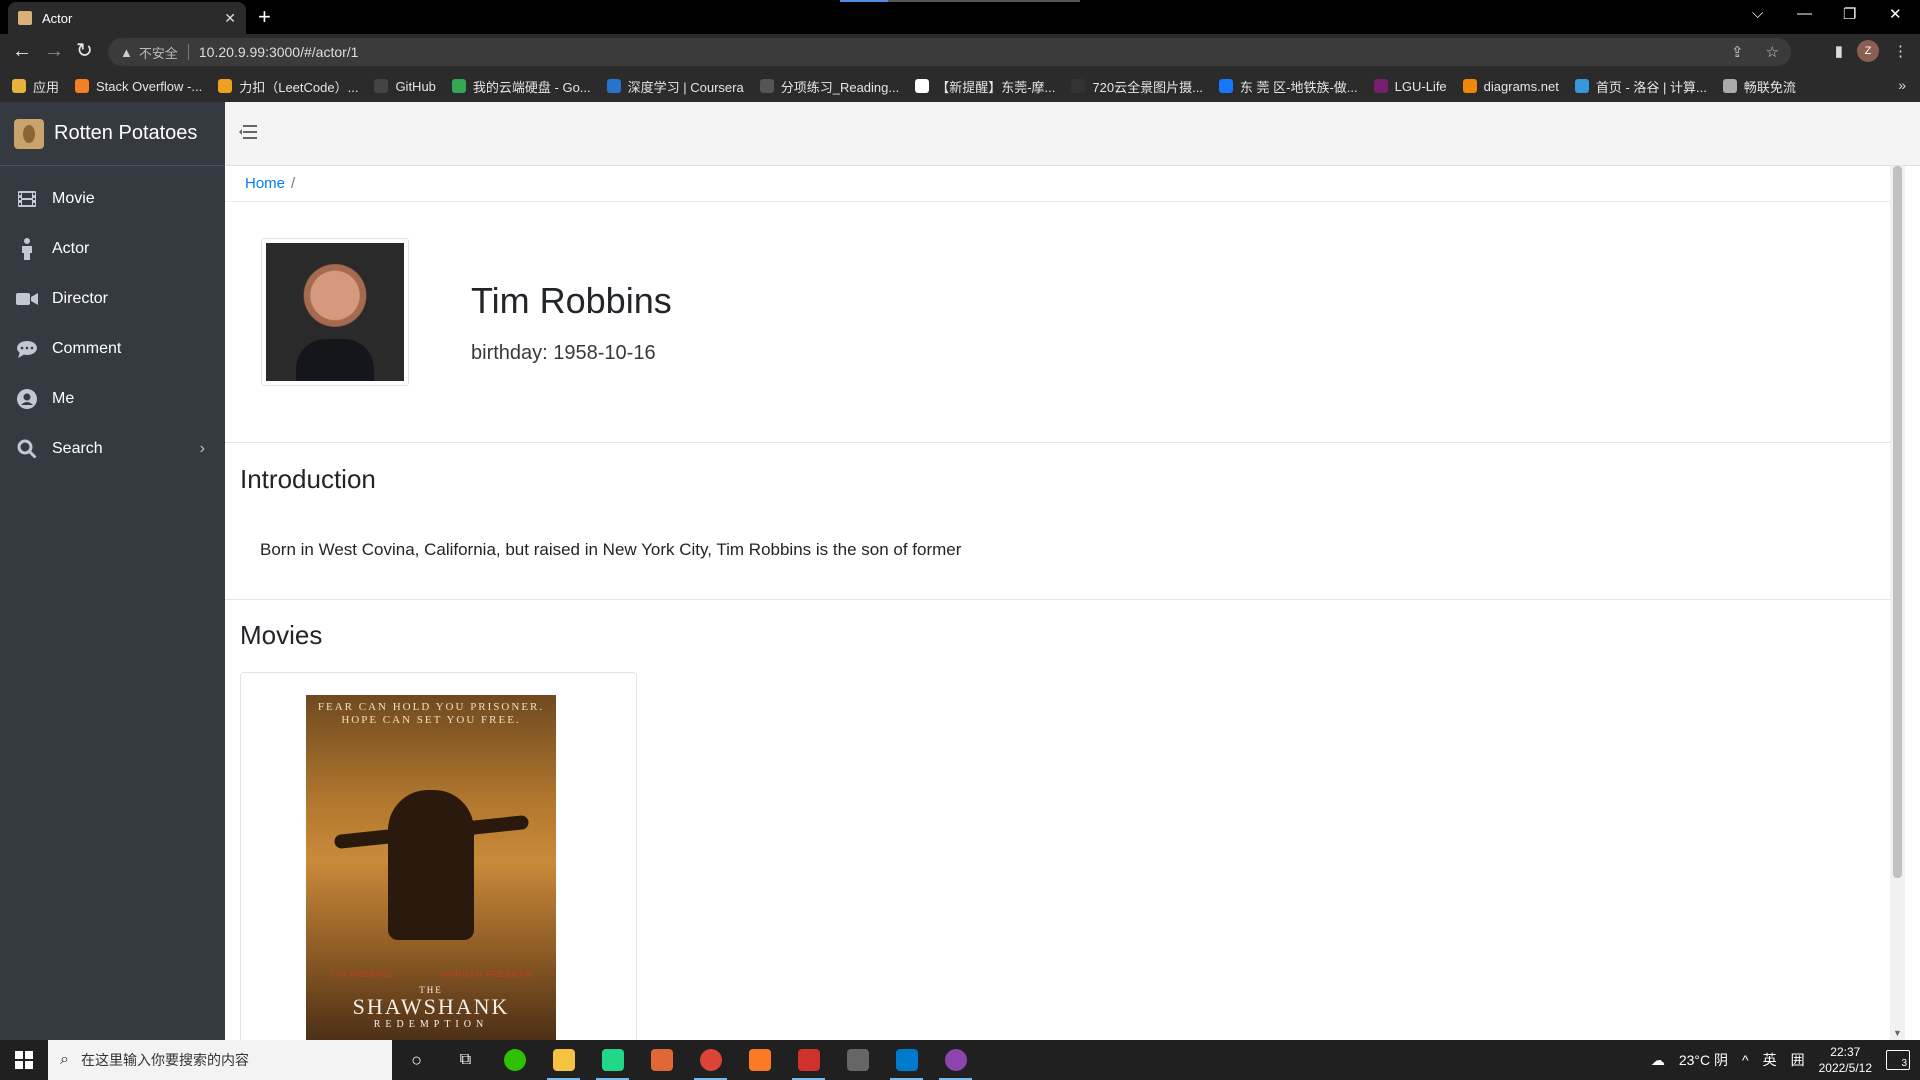 The width and height of the screenshot is (1920, 1080). I want to click on video-camera-icon, so click(27, 299).